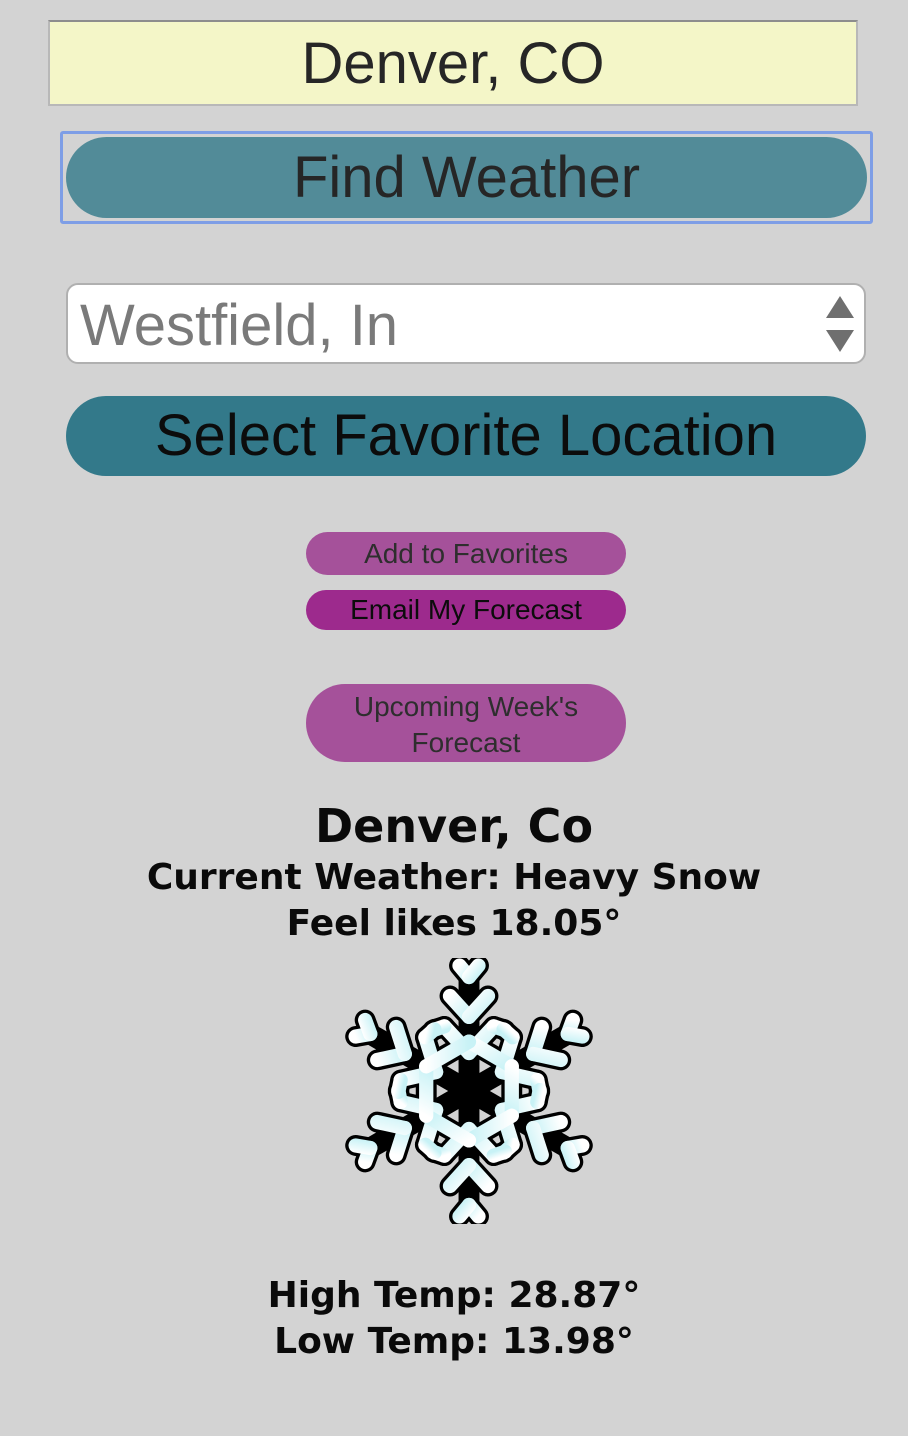 This screenshot has width=908, height=1436. I want to click on snowflake-icon, so click(469, 1091).